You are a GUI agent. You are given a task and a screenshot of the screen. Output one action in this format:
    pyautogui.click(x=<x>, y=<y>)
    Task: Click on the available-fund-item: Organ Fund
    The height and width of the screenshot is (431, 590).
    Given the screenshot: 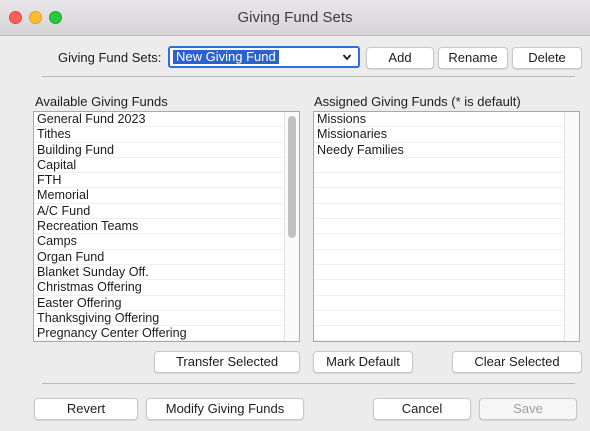 What is the action you would take?
    pyautogui.click(x=166, y=257)
    